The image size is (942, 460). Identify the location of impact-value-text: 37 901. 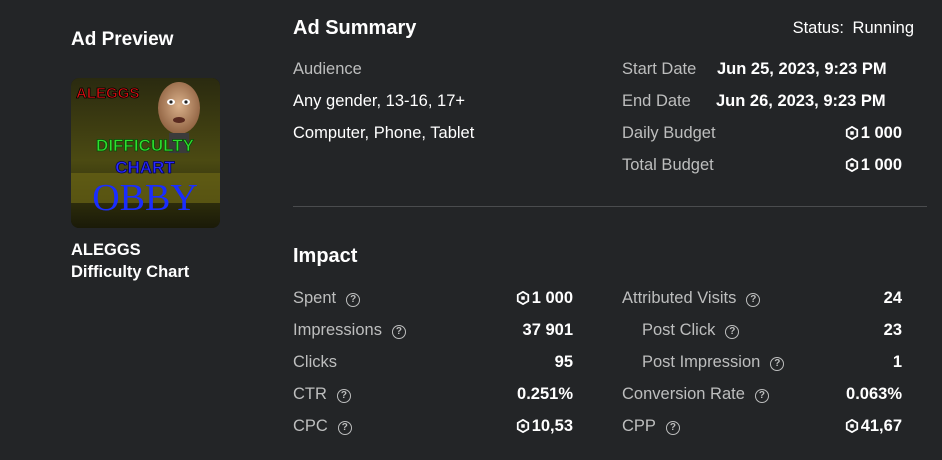
(547, 330).